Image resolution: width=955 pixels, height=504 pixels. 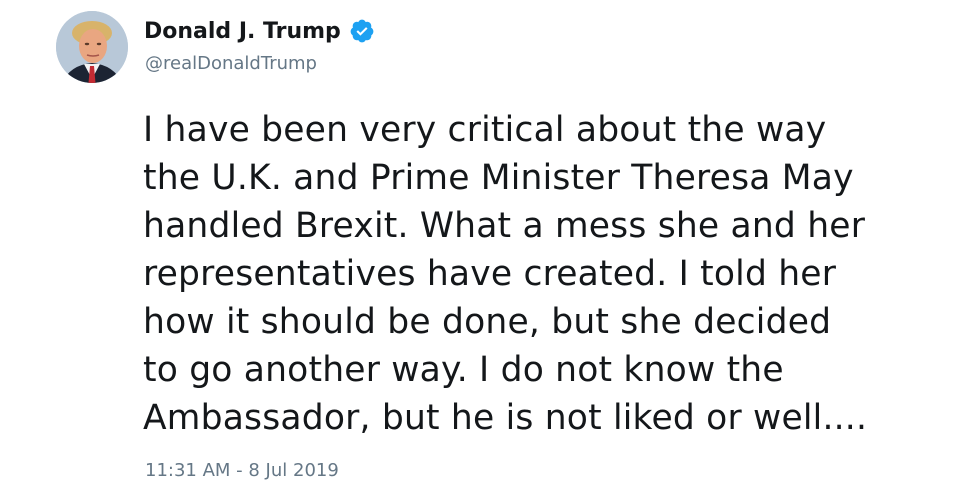 I want to click on profile-photo-avatar, so click(x=92, y=47).